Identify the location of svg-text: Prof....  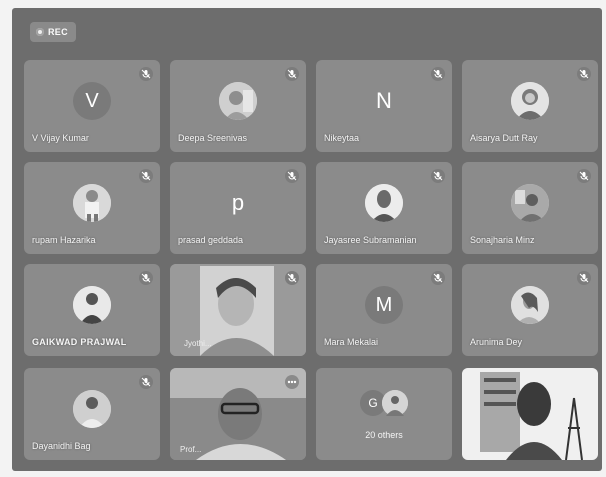
(190, 449).